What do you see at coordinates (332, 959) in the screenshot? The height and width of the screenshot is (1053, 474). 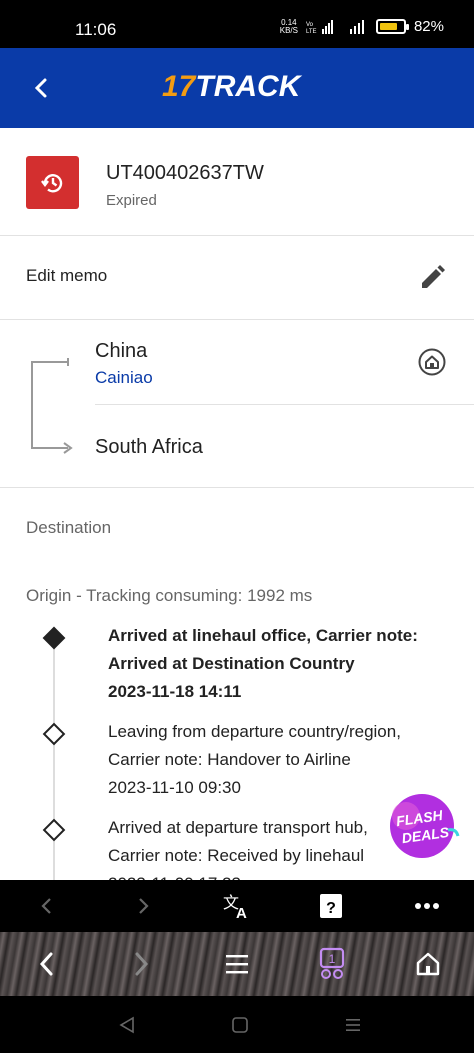 I see `tab-count: 1` at bounding box center [332, 959].